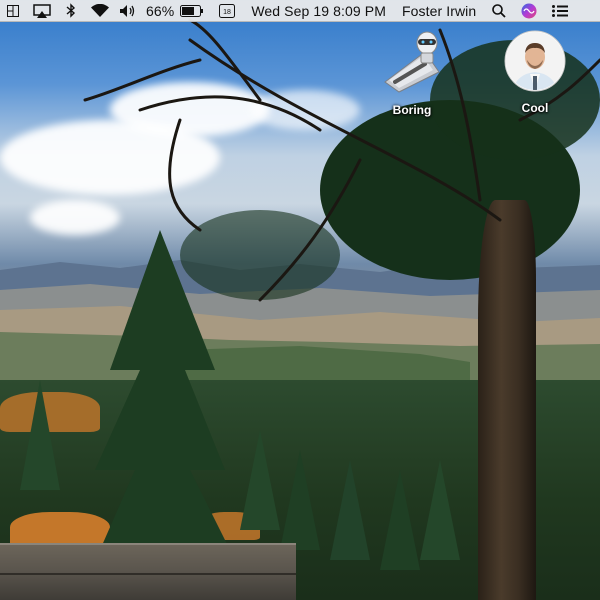  Describe the element at coordinates (412, 110) in the screenshot. I see `desktop-icon-label: Boring` at that location.